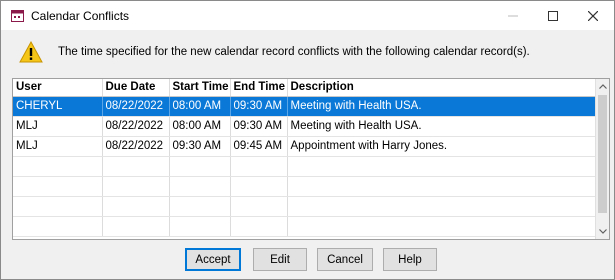 This screenshot has height=280, width=615. I want to click on vertical-scrollbar, so click(602, 159).